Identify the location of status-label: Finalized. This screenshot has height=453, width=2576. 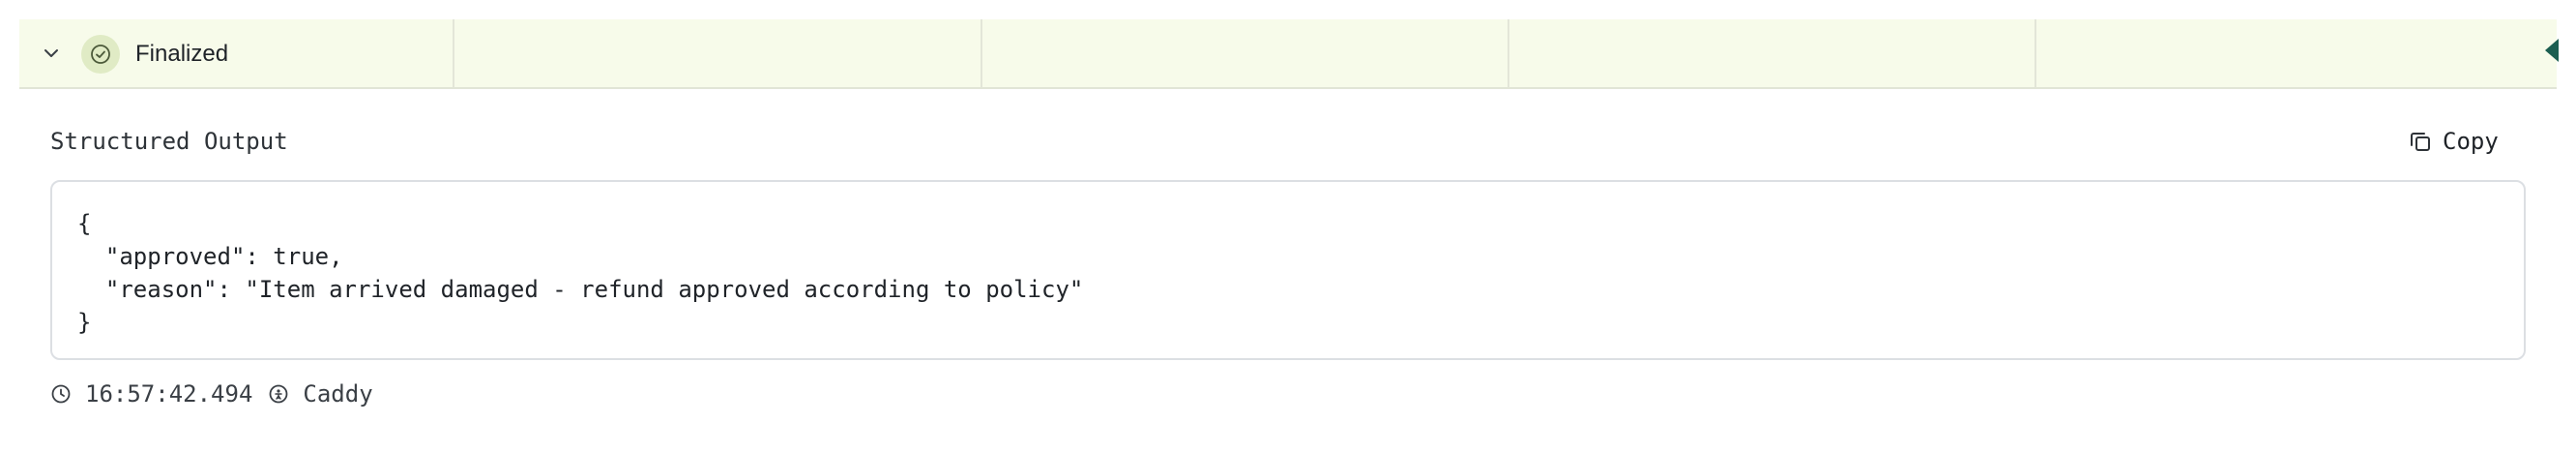
(182, 54).